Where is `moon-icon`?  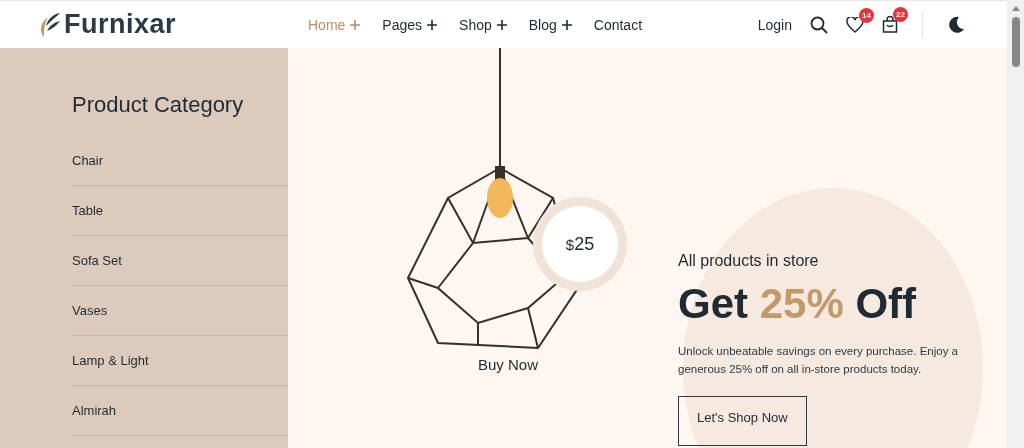
moon-icon is located at coordinates (956, 24).